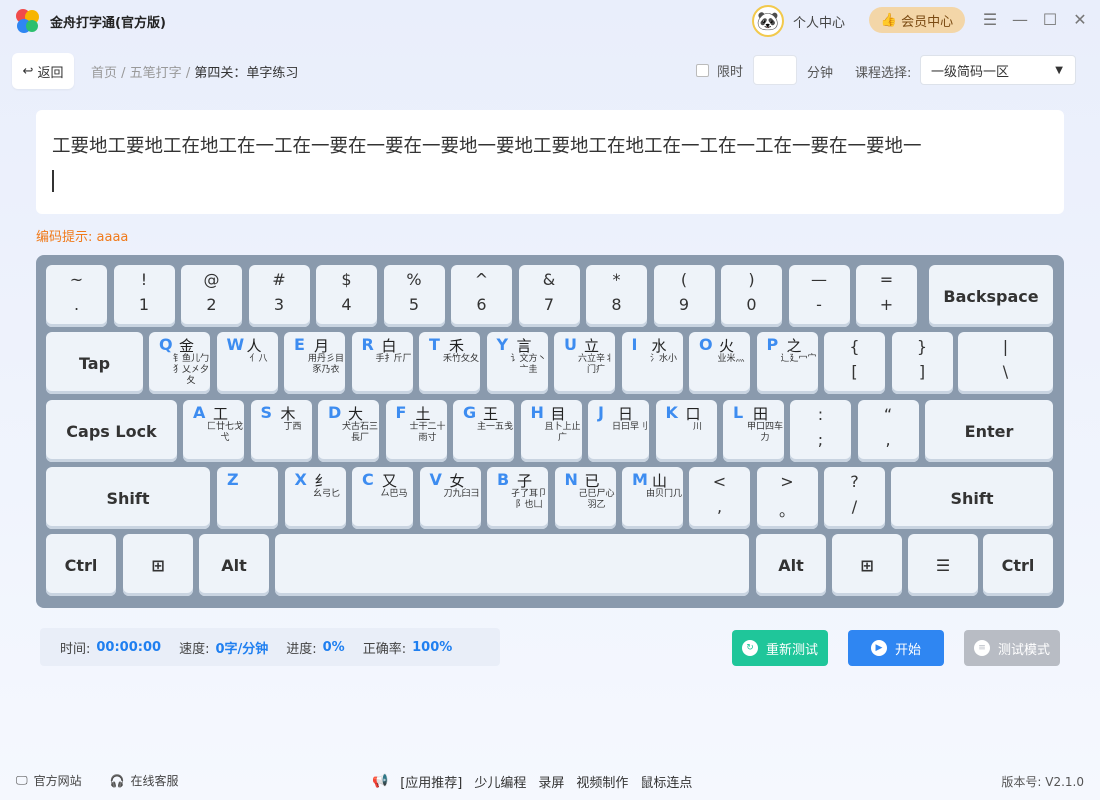  What do you see at coordinates (998, 70) in the screenshot?
I see `course-select: 一级简码一区 ▼` at bounding box center [998, 70].